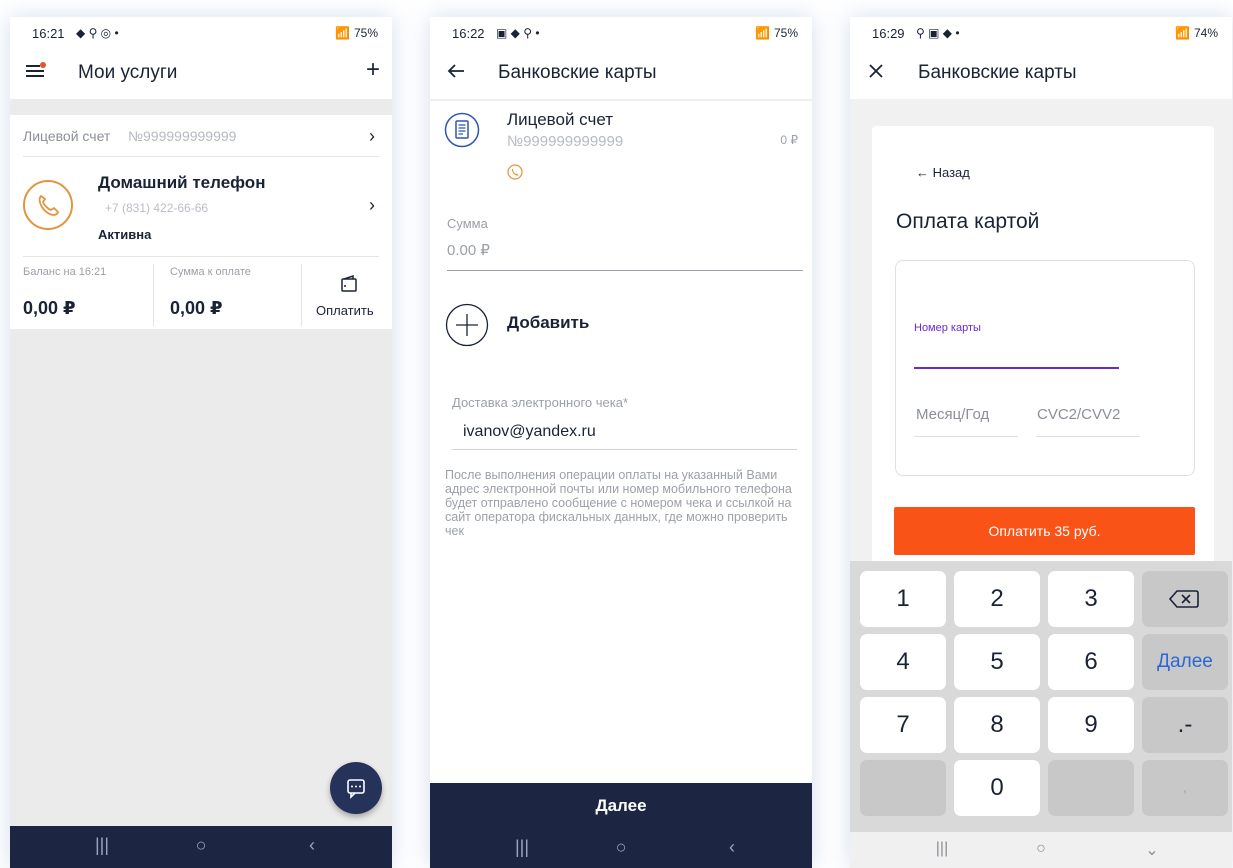 The height and width of the screenshot is (868, 1233). Describe the element at coordinates (1091, 662) in the screenshot. I see `key-6: 6` at that location.